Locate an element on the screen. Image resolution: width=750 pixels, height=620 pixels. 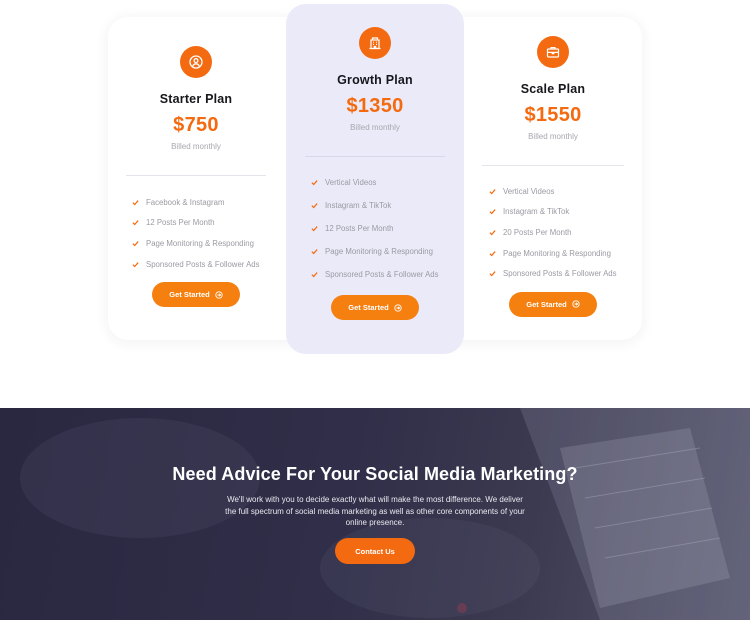
contact-us-button: Contact Us is located at coordinates (375, 551).